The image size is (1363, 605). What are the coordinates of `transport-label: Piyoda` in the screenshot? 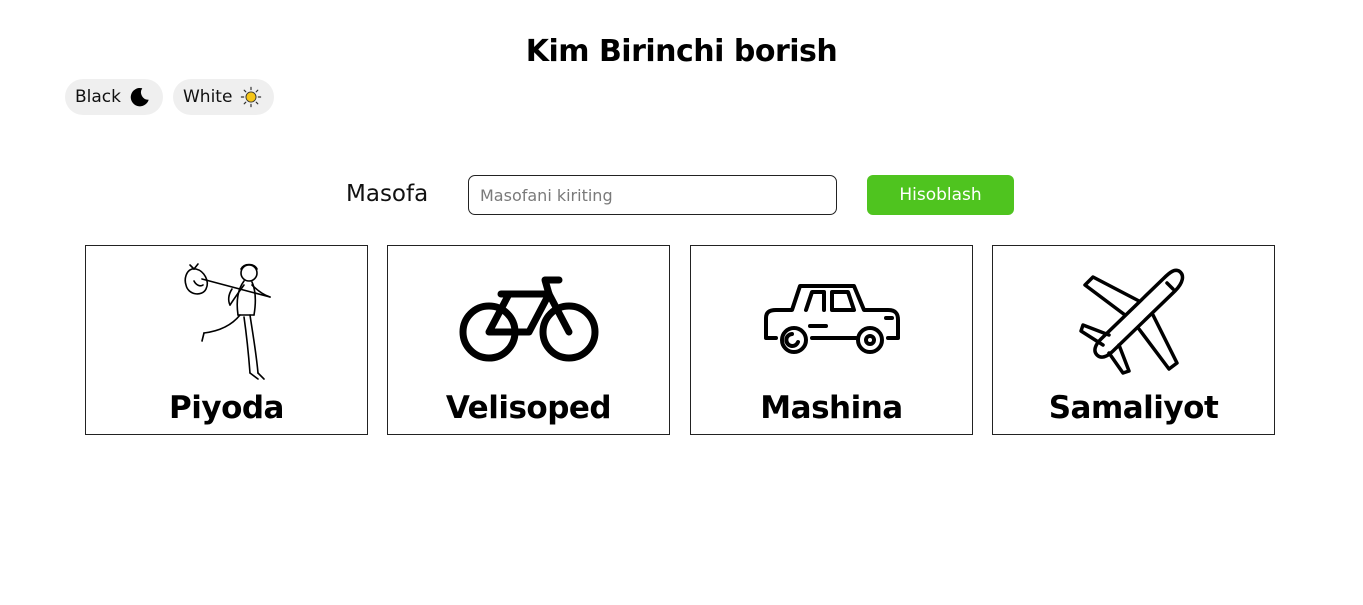 It's located at (226, 408).